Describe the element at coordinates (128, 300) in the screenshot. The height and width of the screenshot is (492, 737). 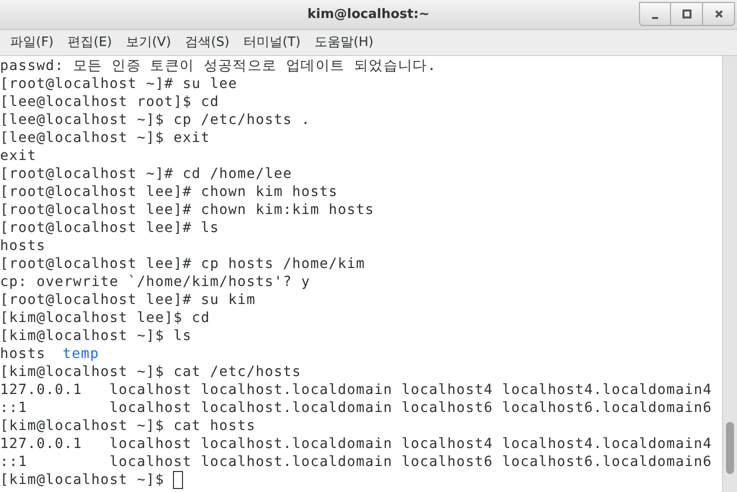
I see `terminal-line: [root@localhost lee]# su kim` at that location.